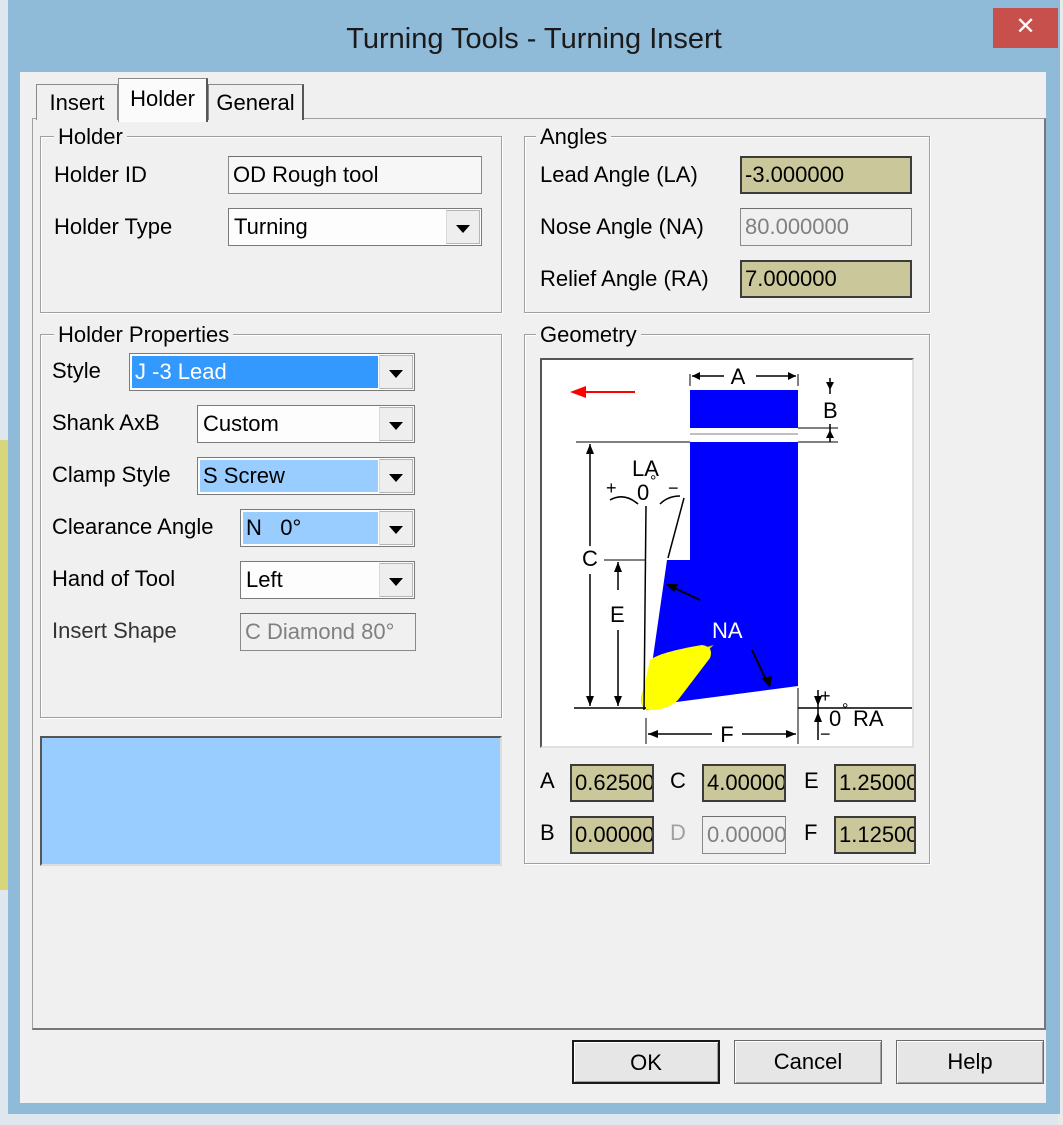 Image resolution: width=1063 pixels, height=1125 pixels. What do you see at coordinates (868, 718) in the screenshot?
I see `dim-label-ra: RA` at bounding box center [868, 718].